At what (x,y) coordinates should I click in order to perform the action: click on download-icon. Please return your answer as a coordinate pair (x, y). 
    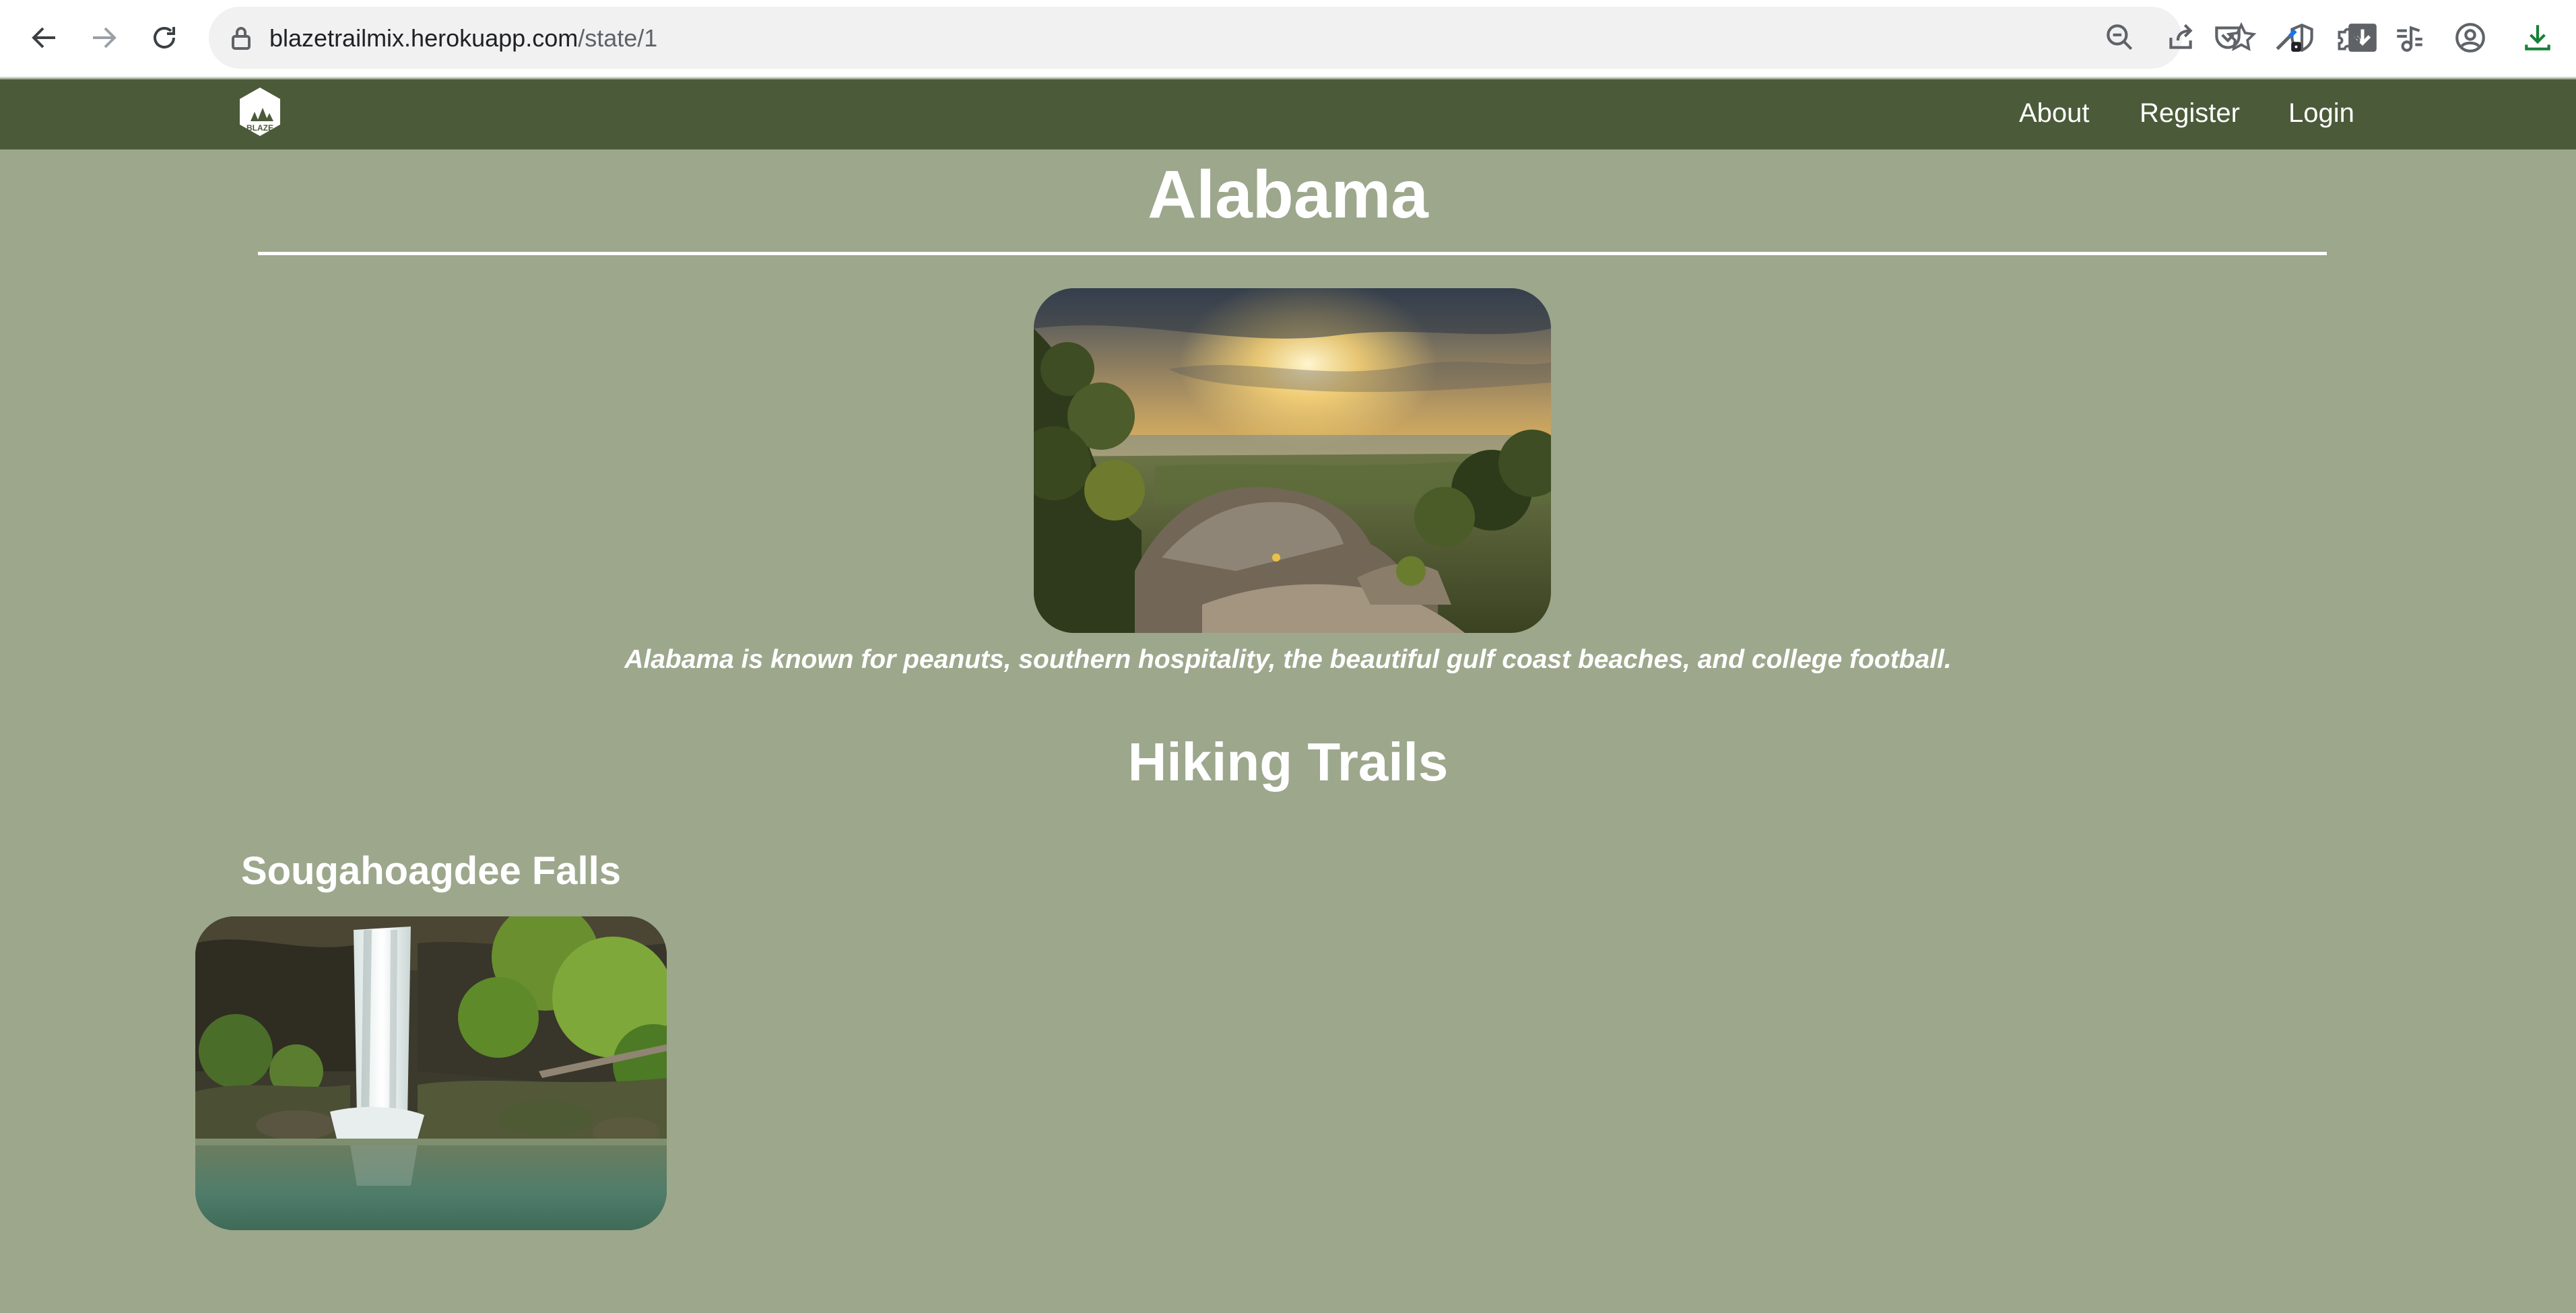
    Looking at the image, I should click on (2537, 37).